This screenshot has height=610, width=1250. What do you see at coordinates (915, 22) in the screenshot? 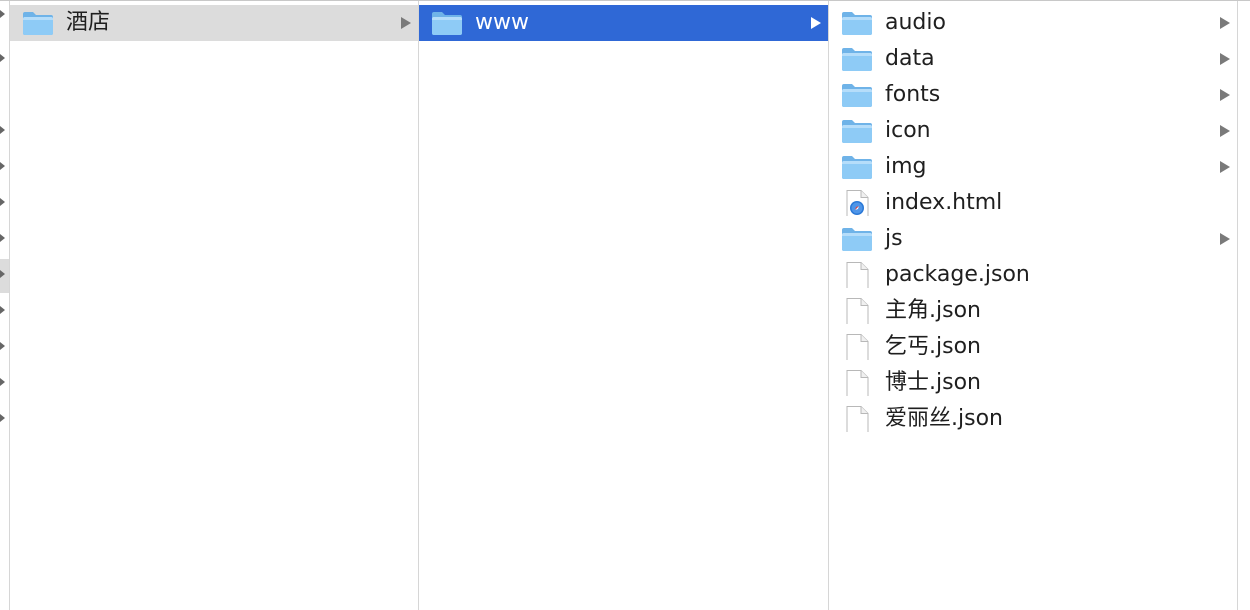
I see `item-name: audio` at bounding box center [915, 22].